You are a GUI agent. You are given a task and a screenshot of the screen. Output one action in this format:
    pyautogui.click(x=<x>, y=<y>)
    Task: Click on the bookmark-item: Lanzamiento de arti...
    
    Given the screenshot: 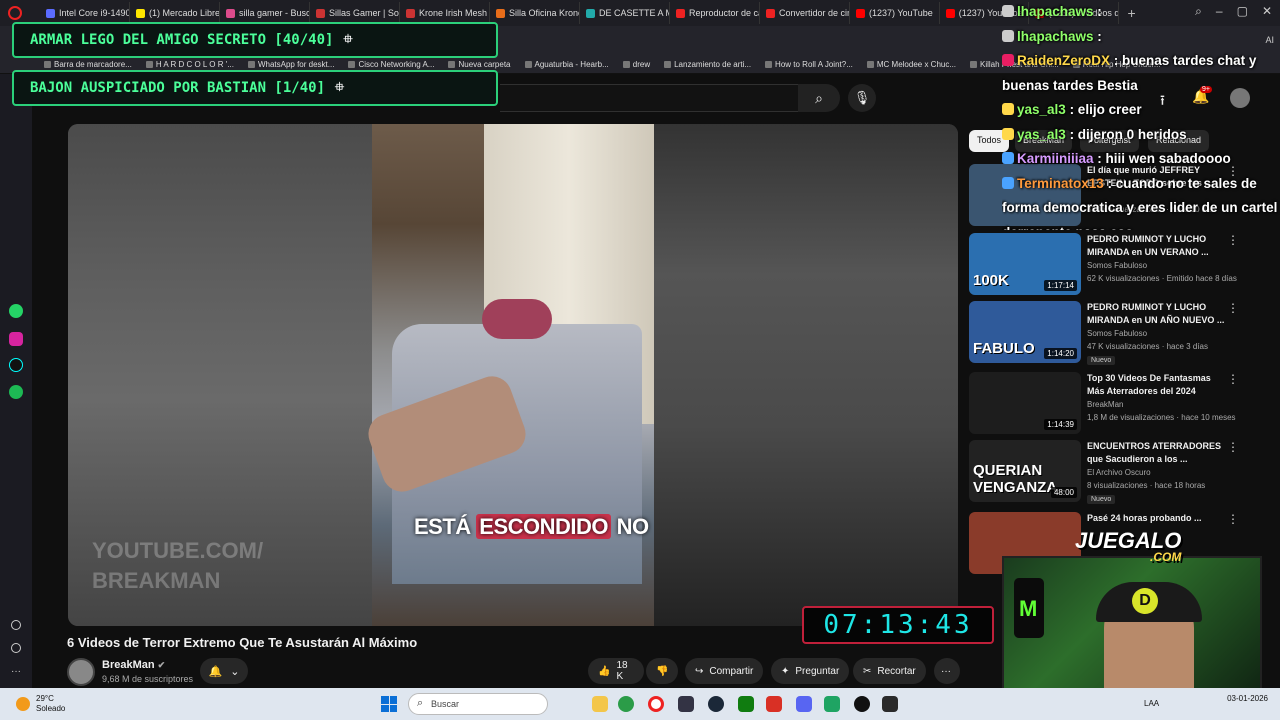 What is the action you would take?
    pyautogui.click(x=707, y=64)
    